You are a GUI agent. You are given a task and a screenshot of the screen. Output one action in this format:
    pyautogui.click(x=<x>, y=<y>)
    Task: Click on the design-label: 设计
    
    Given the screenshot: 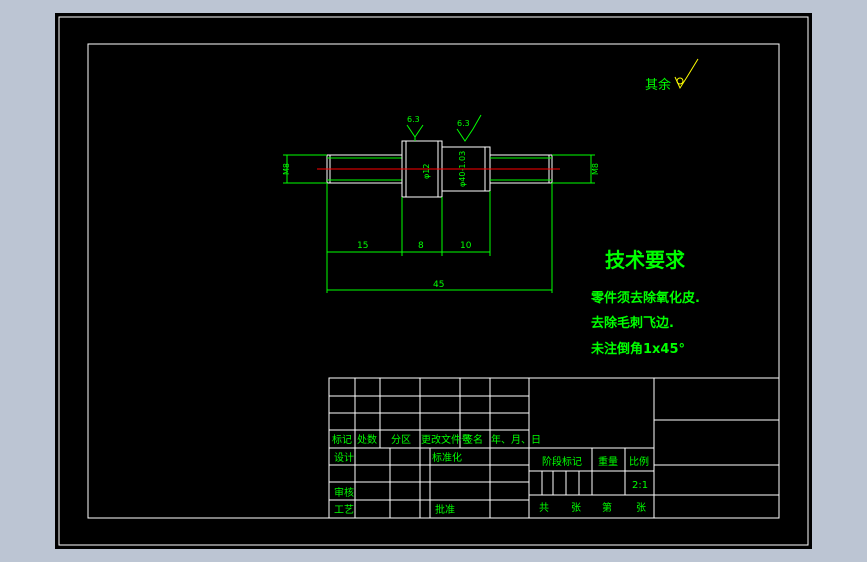 What is the action you would take?
    pyautogui.click(x=344, y=457)
    